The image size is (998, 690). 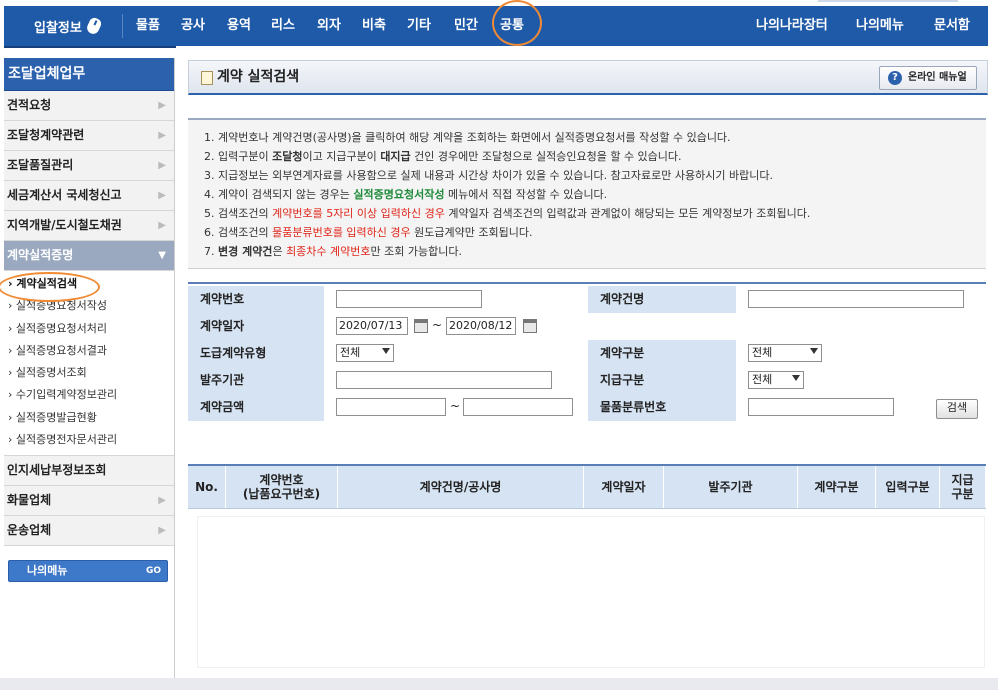 I want to click on subcontract-type-select: 전체, so click(x=365, y=353).